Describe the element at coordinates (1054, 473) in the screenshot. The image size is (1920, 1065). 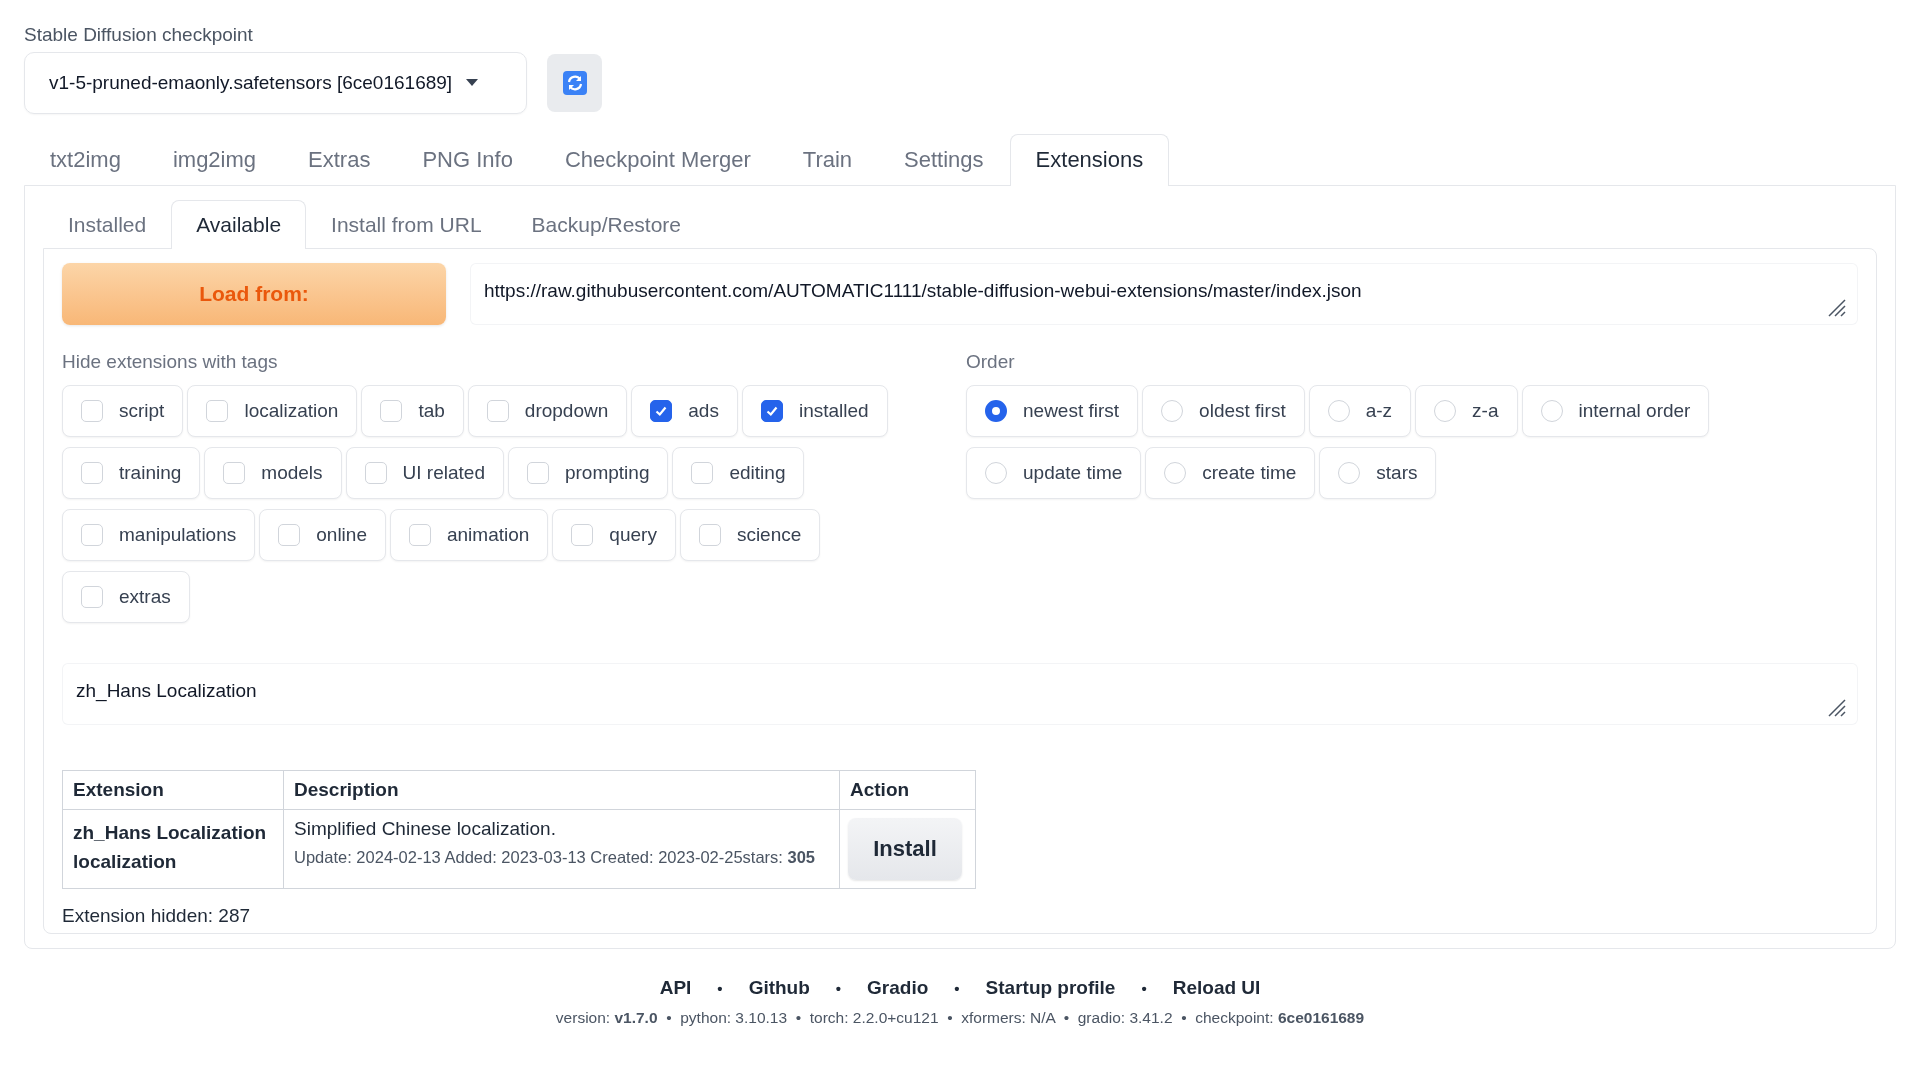
I see `radio-option: update time` at that location.